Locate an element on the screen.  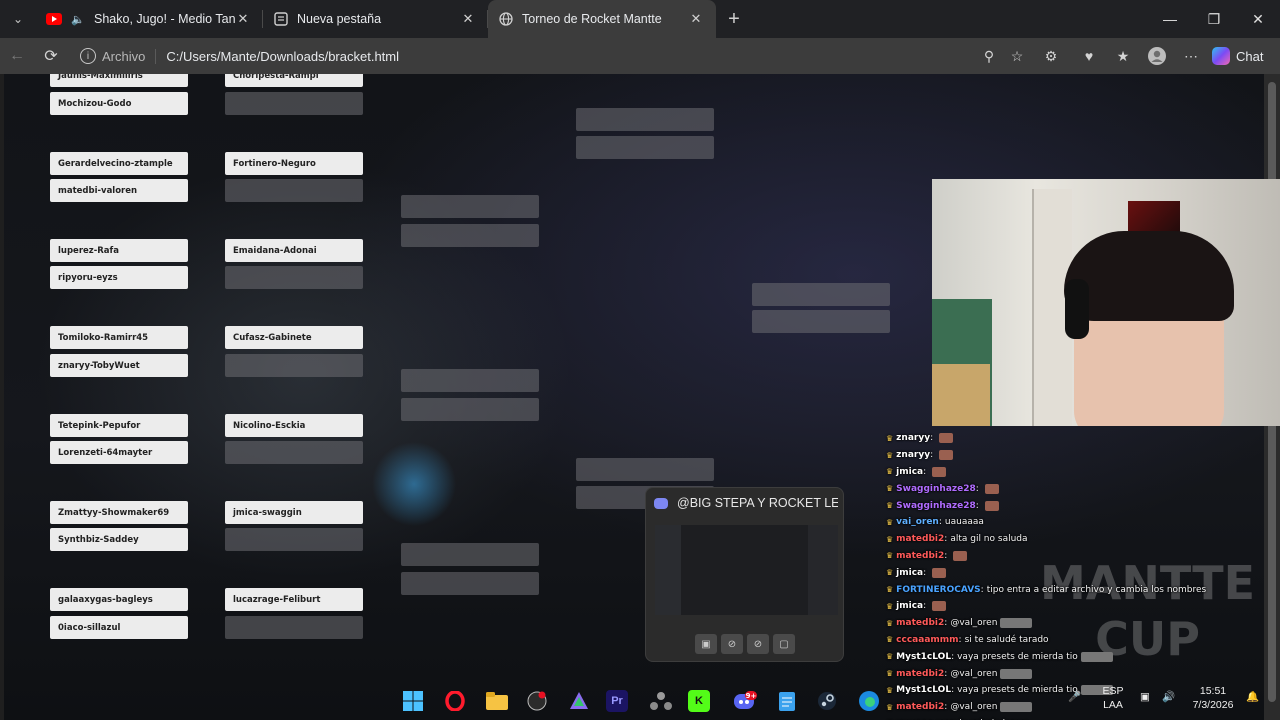
back-icon: ← is located at coordinates (17, 56).